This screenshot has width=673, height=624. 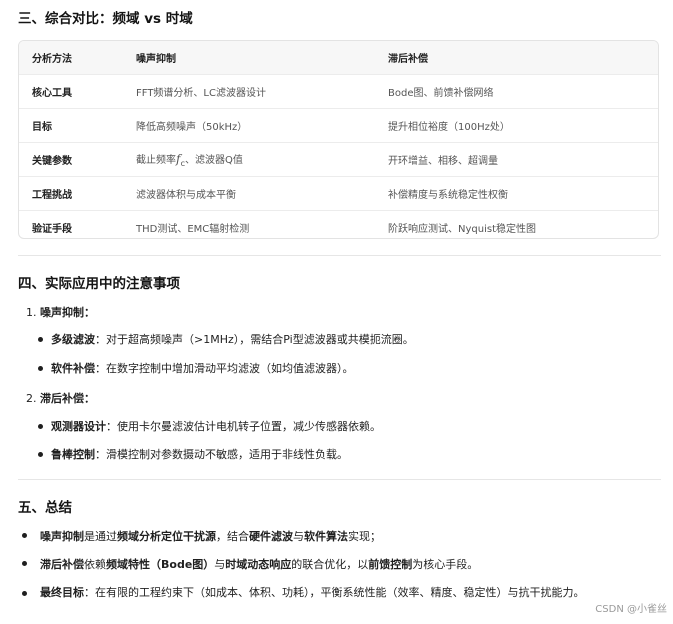 What do you see at coordinates (45, 508) in the screenshot?
I see `section-5-heading: 五、总结` at bounding box center [45, 508].